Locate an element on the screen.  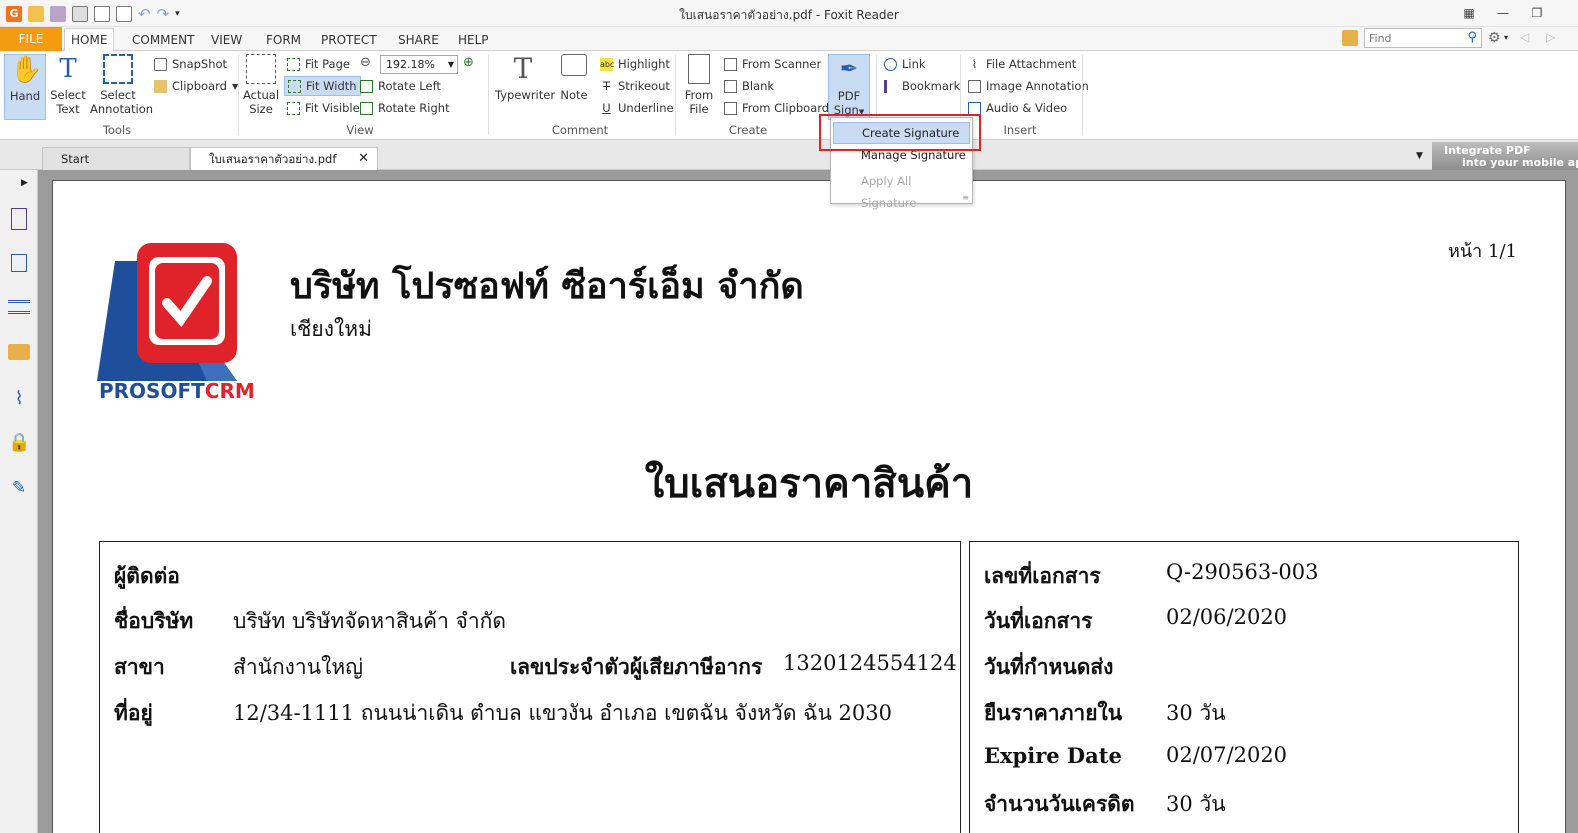
rotate-left-button: Rotate Left is located at coordinates (400, 86).